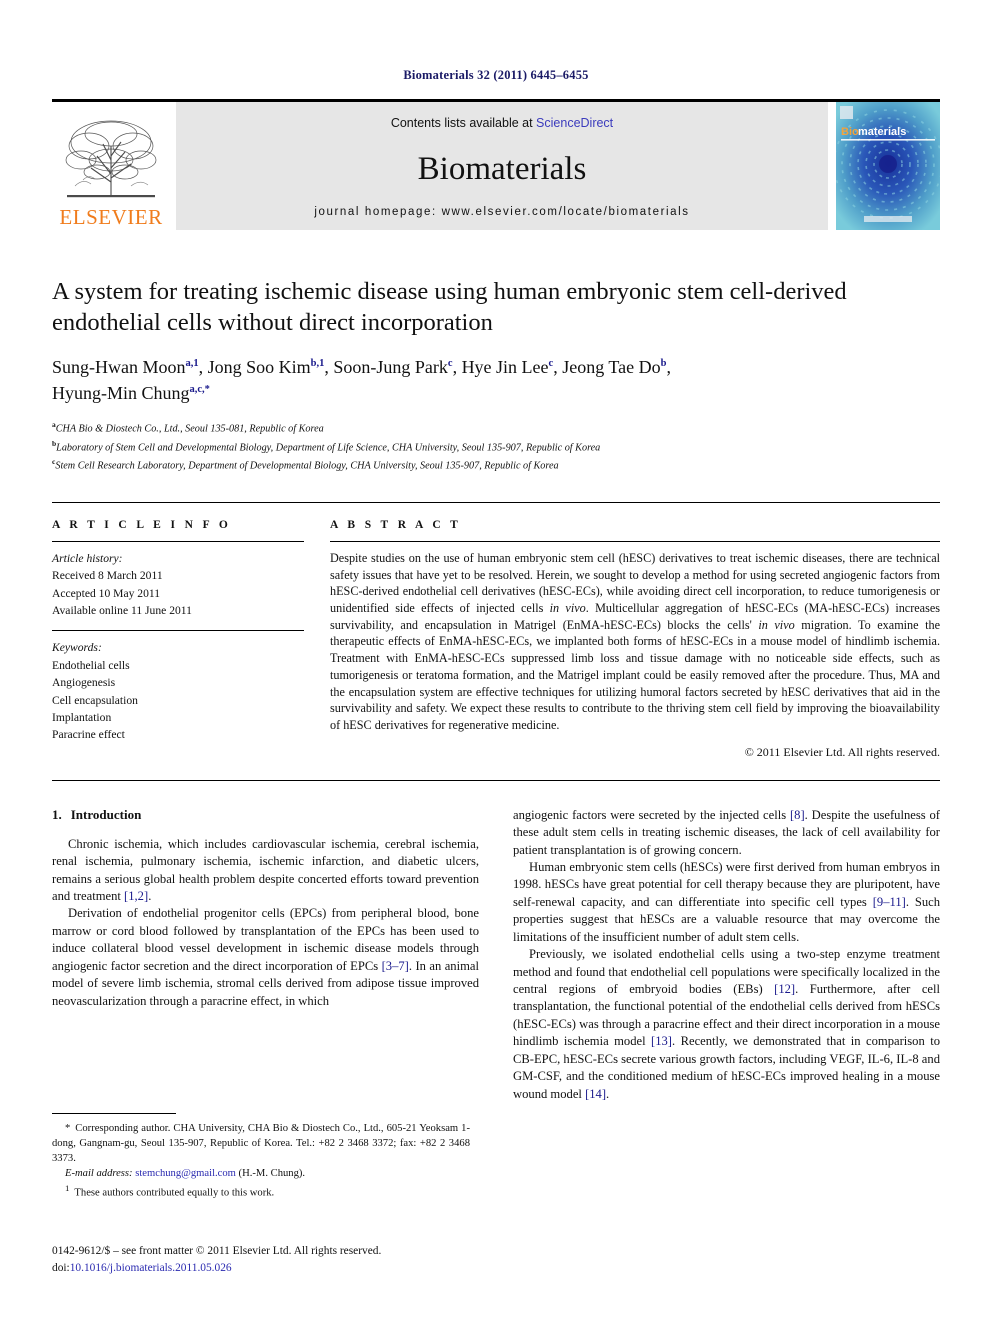 This screenshot has width=992, height=1323. Describe the element at coordinates (77, 648) in the screenshot. I see `keywords-label: Keywords:` at that location.